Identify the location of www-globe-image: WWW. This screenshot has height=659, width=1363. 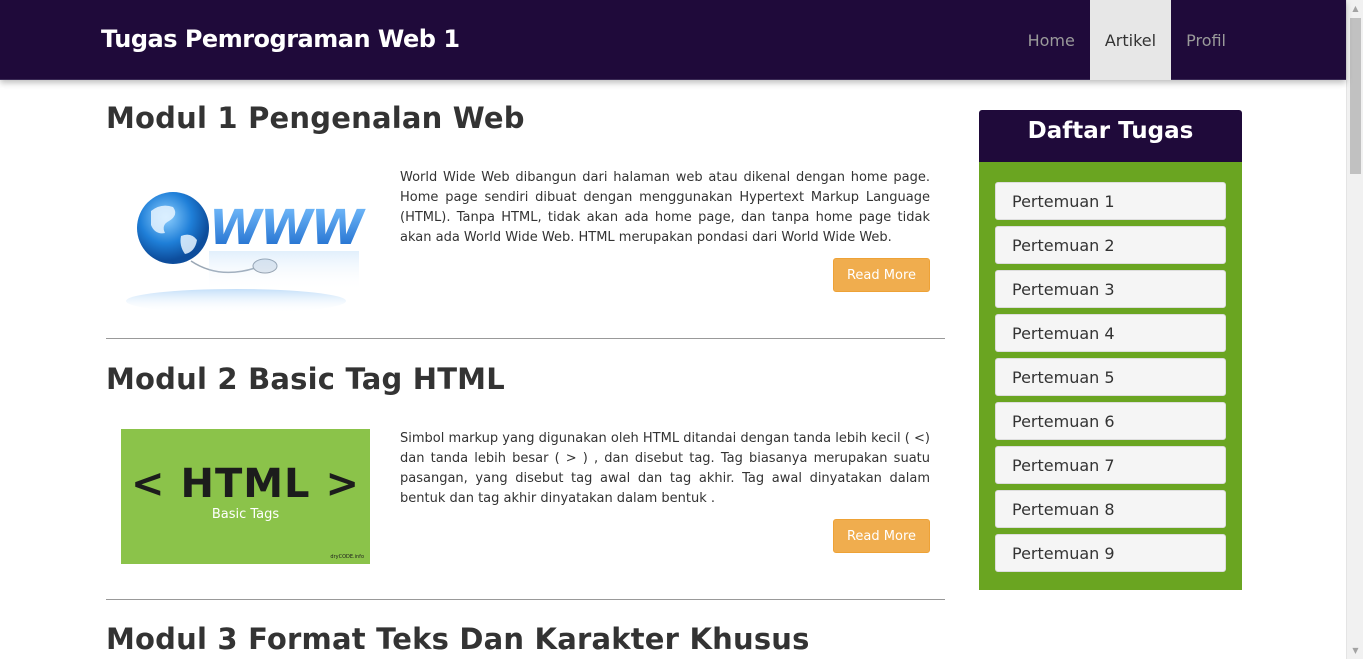
(245, 239).